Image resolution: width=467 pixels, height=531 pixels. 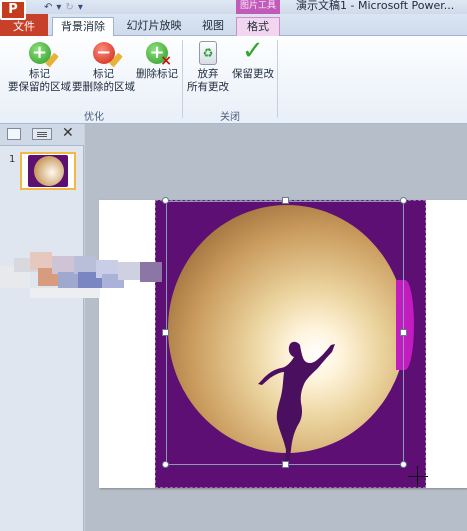 What do you see at coordinates (43, 54) in the screenshot?
I see `plus-pencil-icon: +` at bounding box center [43, 54].